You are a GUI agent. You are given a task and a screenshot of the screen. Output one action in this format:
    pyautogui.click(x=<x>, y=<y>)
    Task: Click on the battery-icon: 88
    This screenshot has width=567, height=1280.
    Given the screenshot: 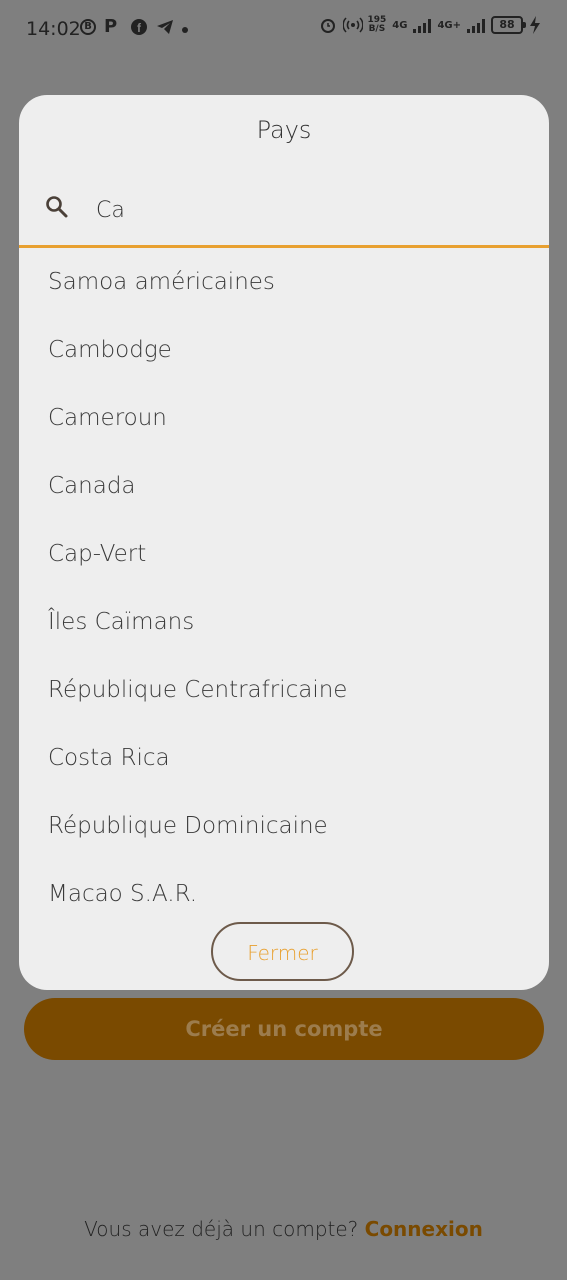 What is the action you would take?
    pyautogui.click(x=508, y=25)
    